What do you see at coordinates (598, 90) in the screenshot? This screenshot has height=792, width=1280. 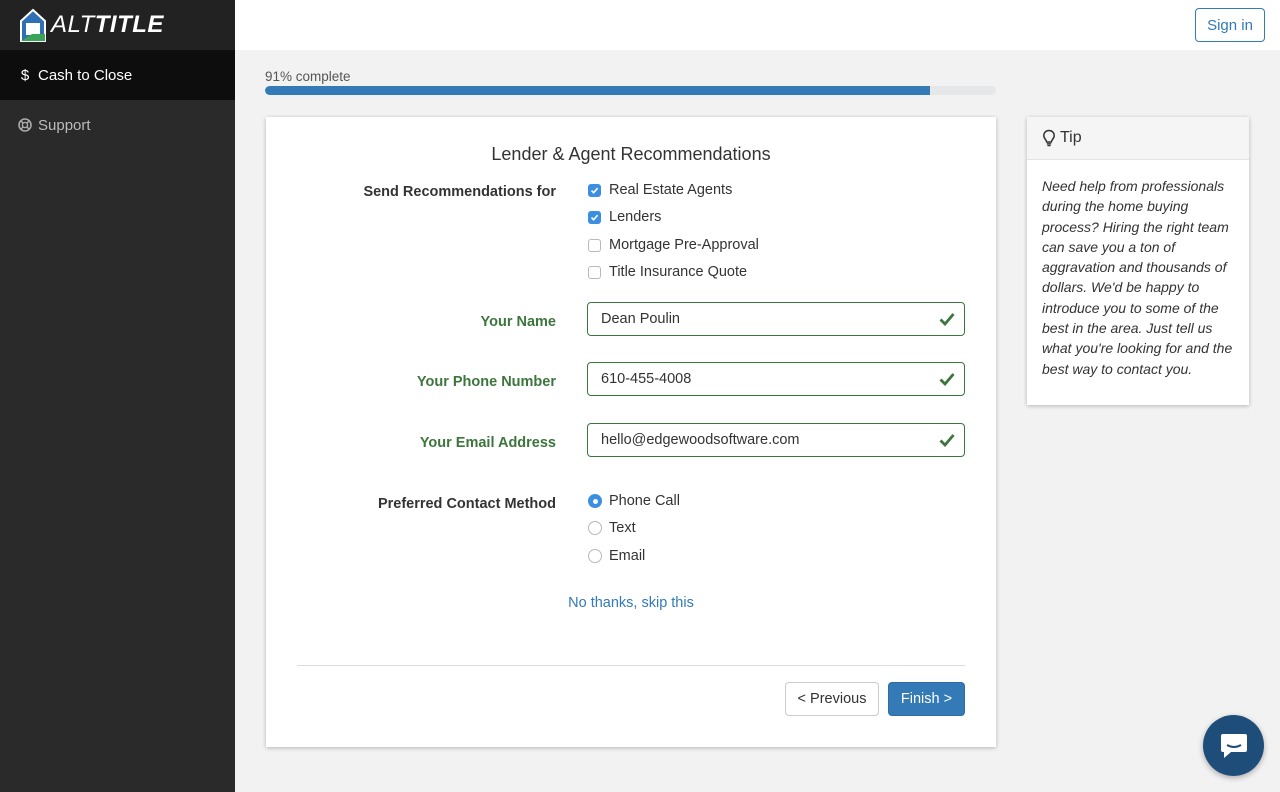 I see `progress-bar-fill` at bounding box center [598, 90].